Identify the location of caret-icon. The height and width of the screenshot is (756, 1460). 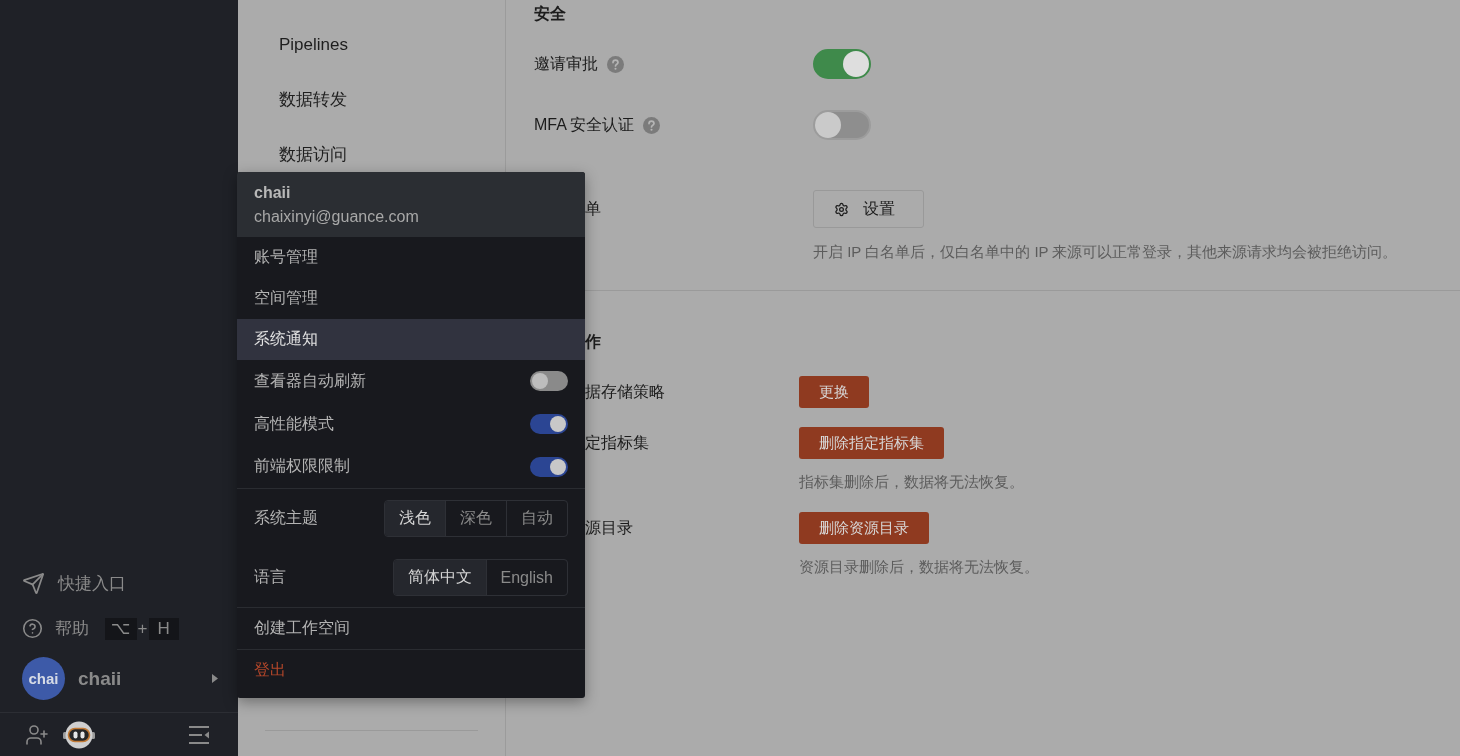
(215, 678).